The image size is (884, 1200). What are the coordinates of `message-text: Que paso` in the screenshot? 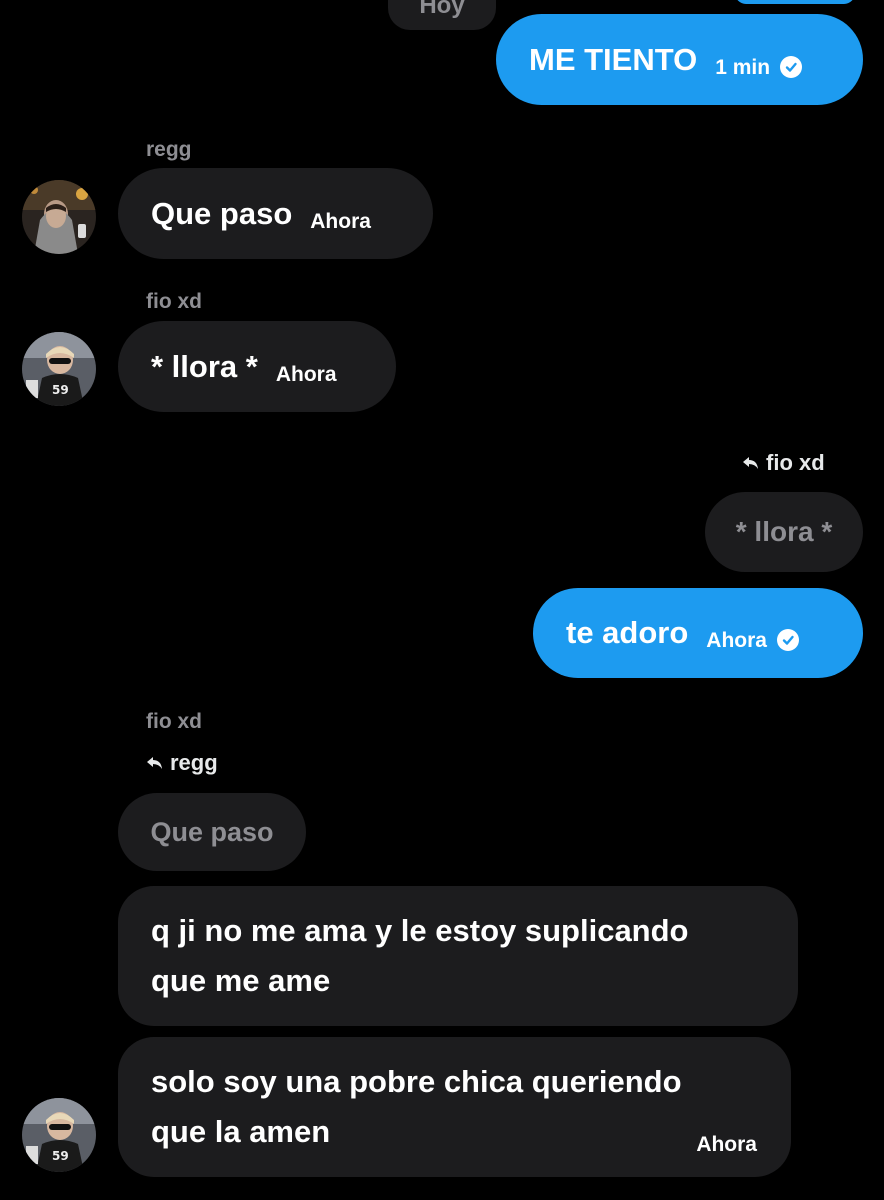 It's located at (222, 213).